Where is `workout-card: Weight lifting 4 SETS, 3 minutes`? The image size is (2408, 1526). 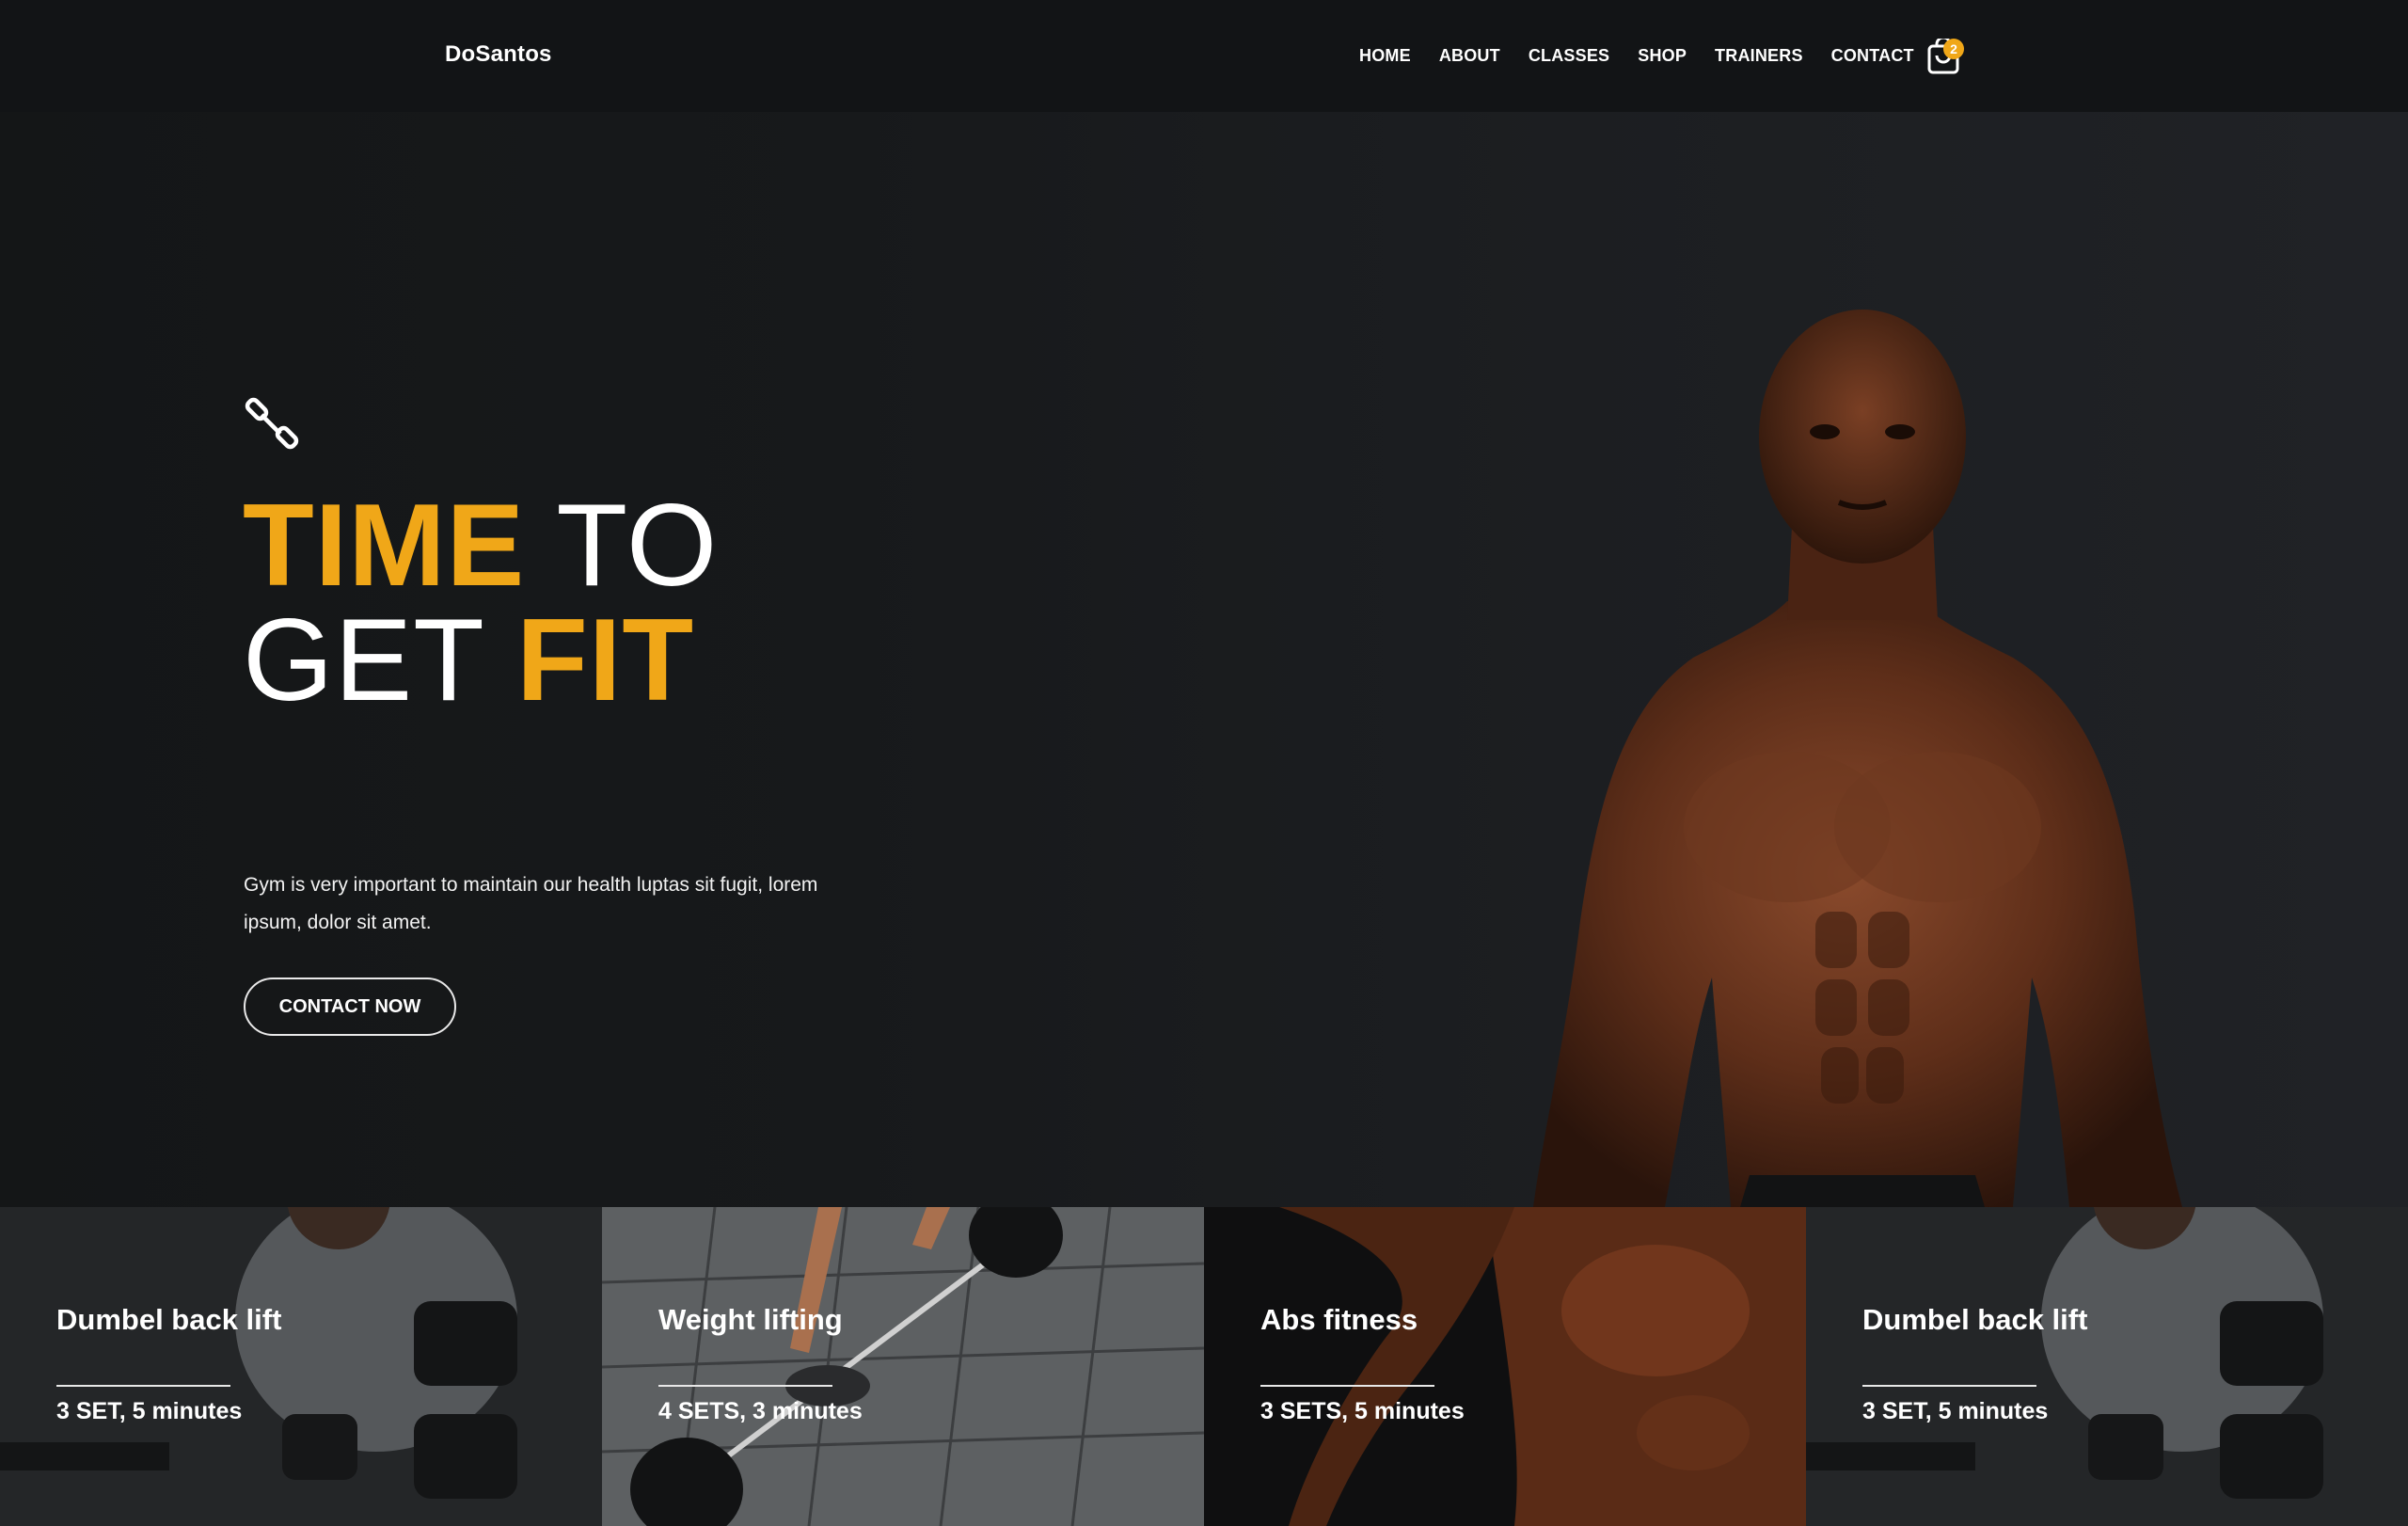
workout-card: Weight lifting 4 SETS, 3 minutes is located at coordinates (903, 1366).